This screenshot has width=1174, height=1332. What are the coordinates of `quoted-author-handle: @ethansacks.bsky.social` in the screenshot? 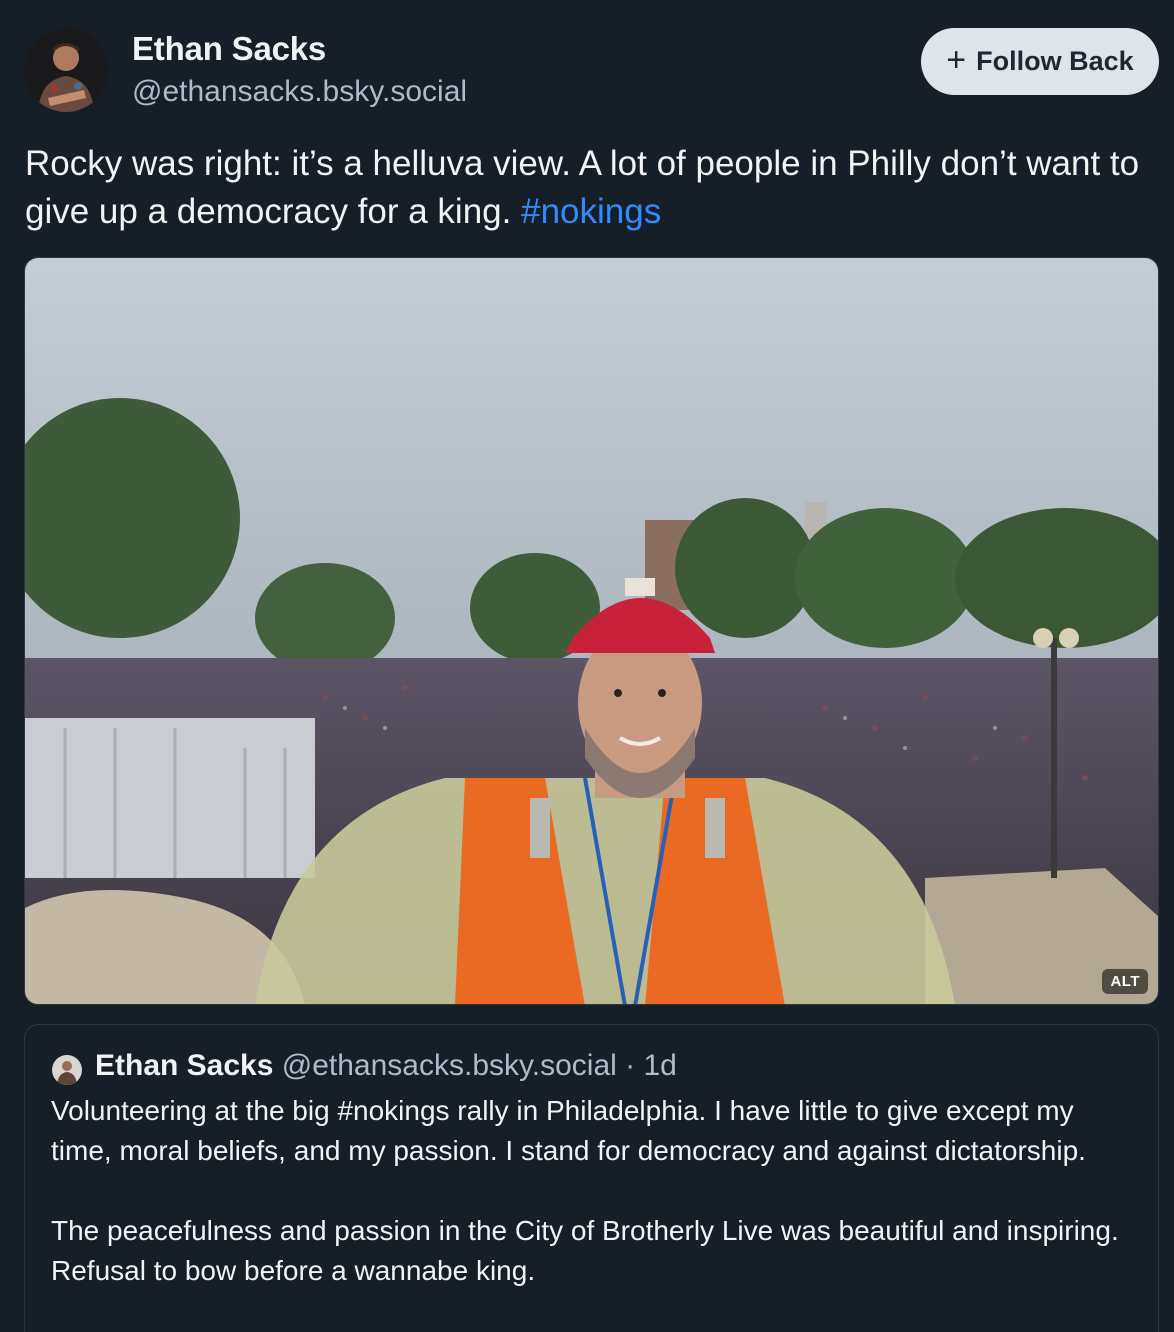 It's located at (449, 1065).